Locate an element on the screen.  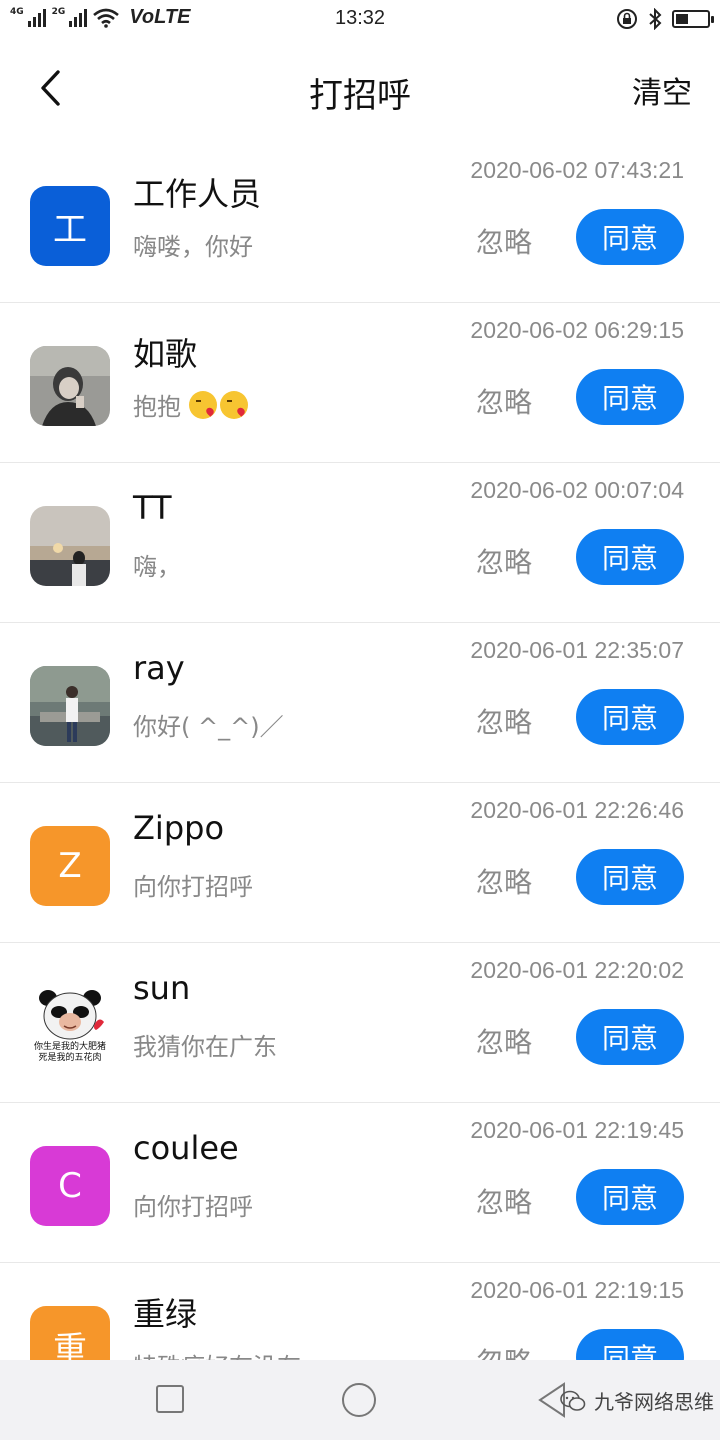
contact-name: 如歌 is located at coordinates (165, 354).